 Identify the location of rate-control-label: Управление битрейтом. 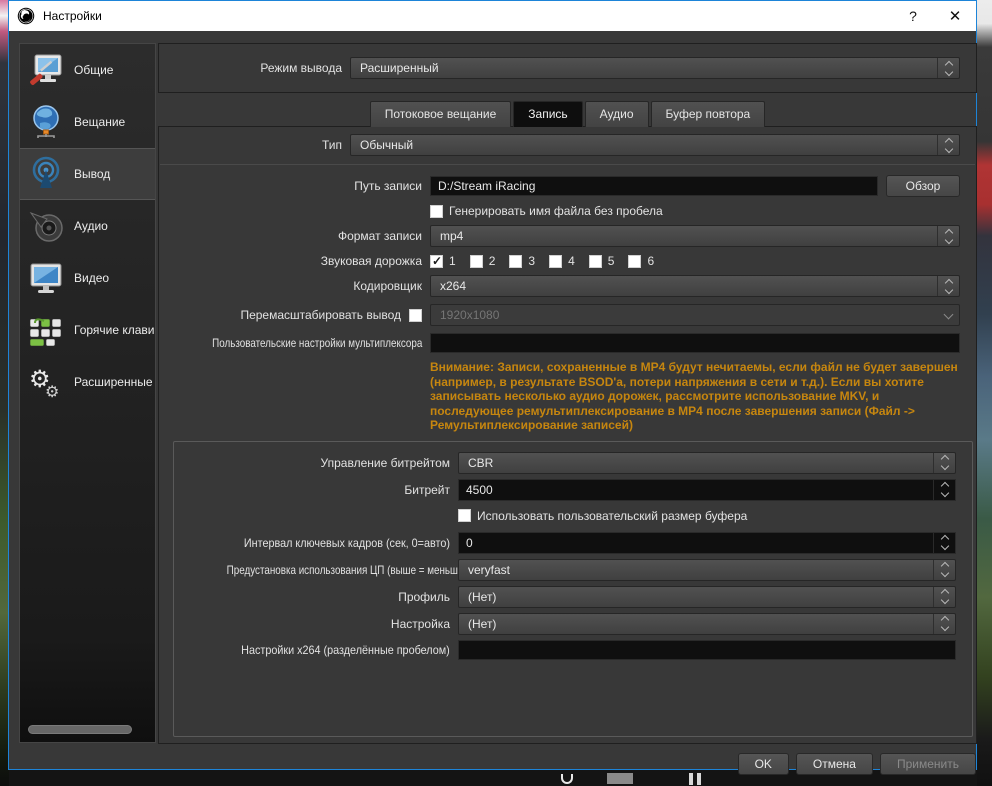
(385, 462).